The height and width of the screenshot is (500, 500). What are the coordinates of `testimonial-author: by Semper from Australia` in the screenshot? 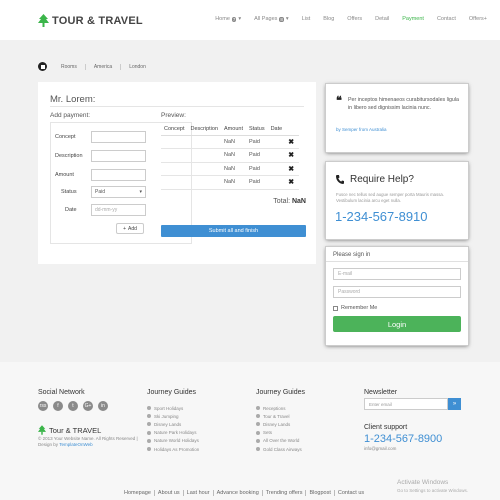 It's located at (361, 129).